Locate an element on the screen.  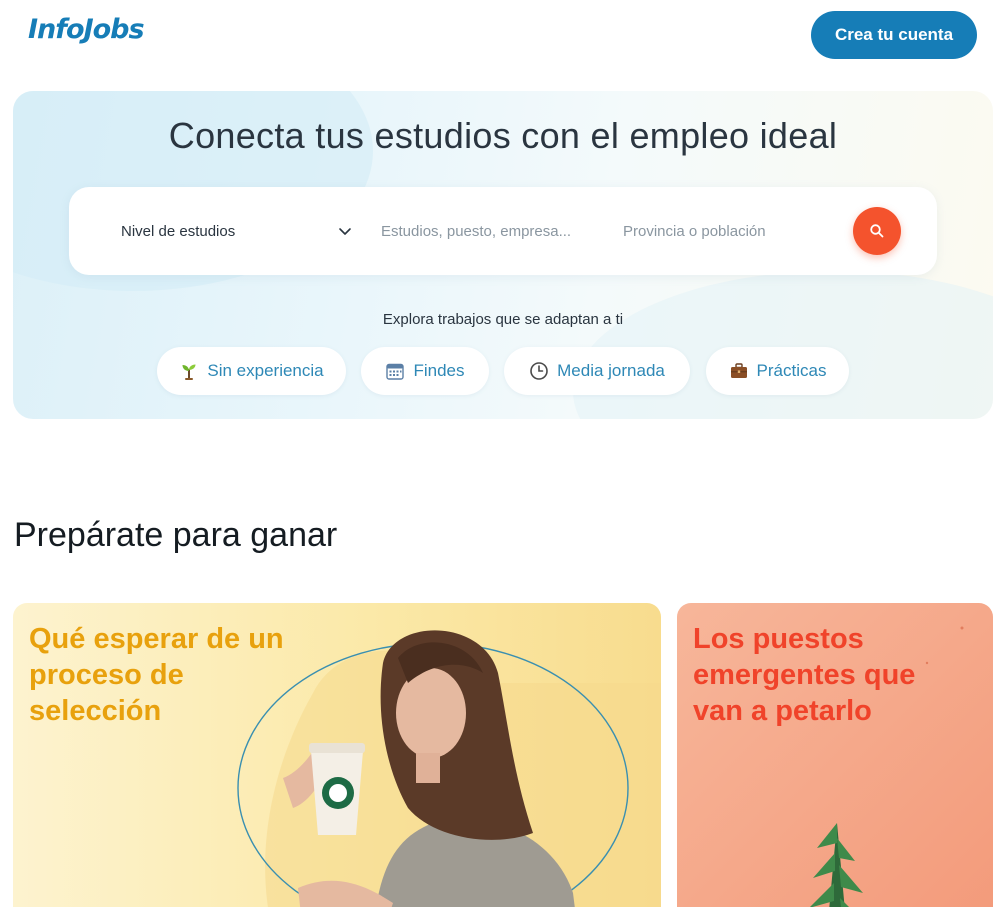
chip-media-jornada: Media jornada is located at coordinates (597, 371).